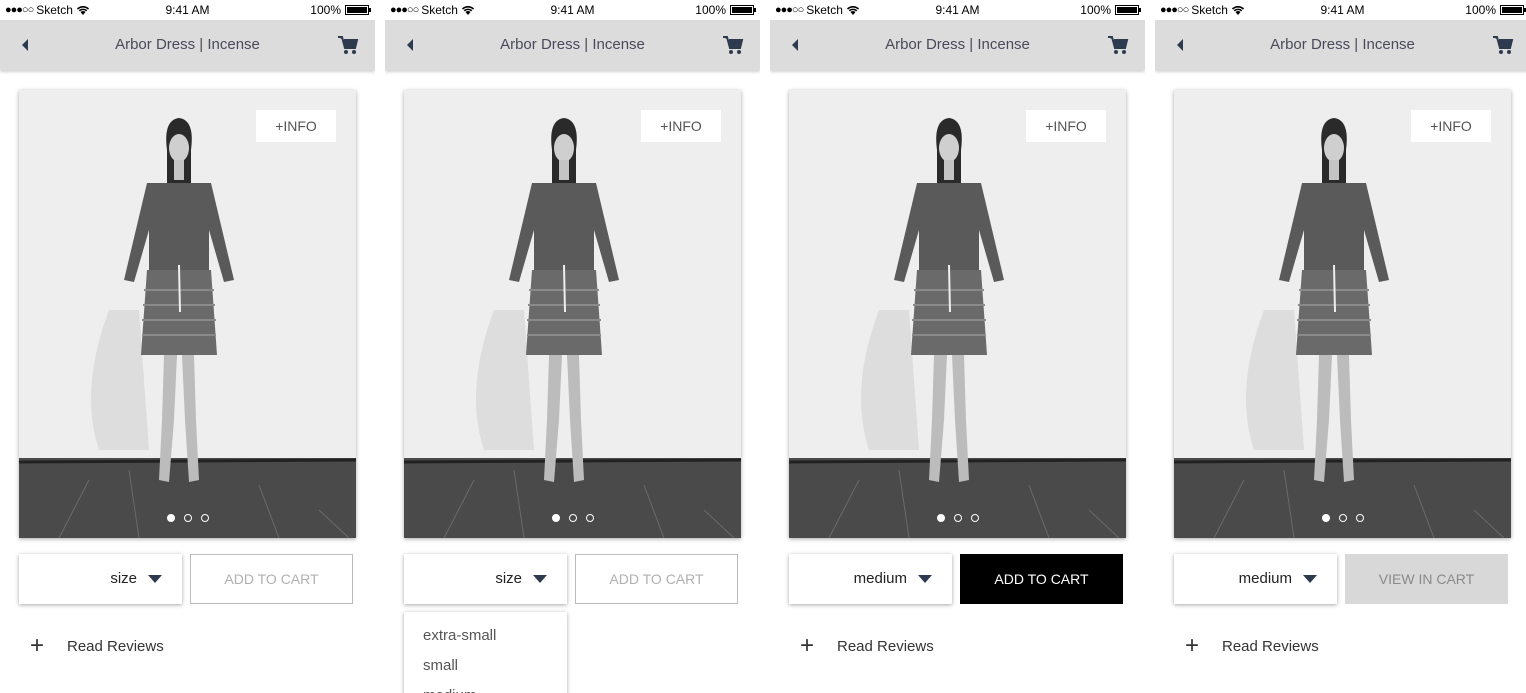 Image resolution: width=1526 pixels, height=693 pixels. Describe the element at coordinates (485, 652) in the screenshot. I see `size-dropdown-menu: extra-small small medium` at that location.